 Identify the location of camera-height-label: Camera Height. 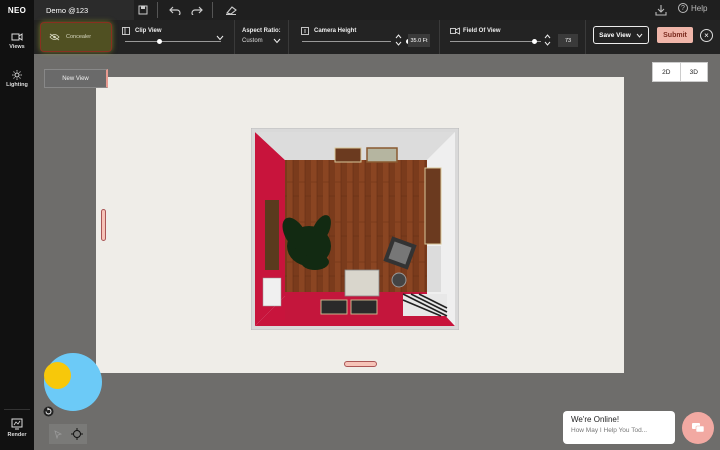
(335, 31).